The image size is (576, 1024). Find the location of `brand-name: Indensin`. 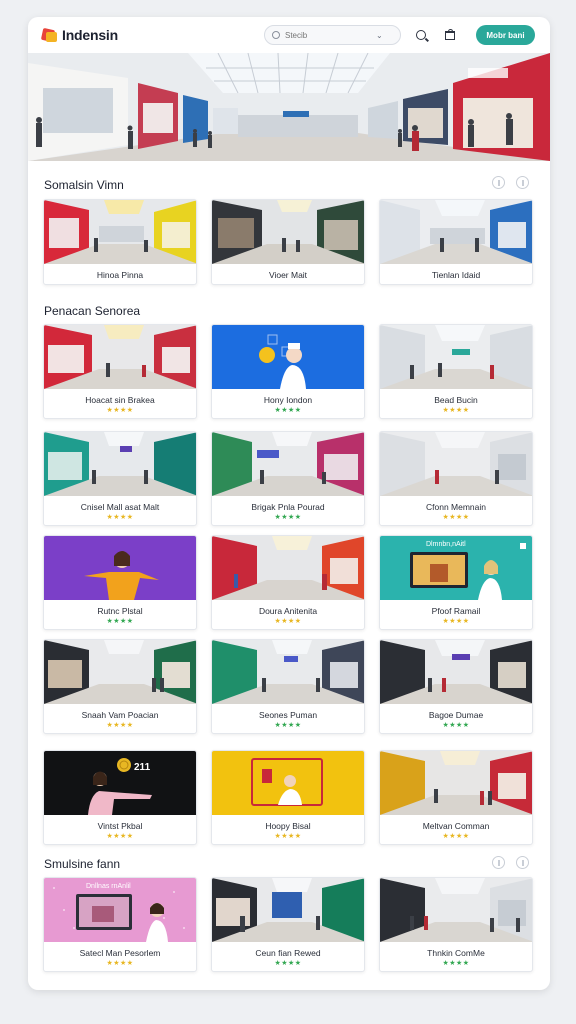

brand-name: Indensin is located at coordinates (90, 35).